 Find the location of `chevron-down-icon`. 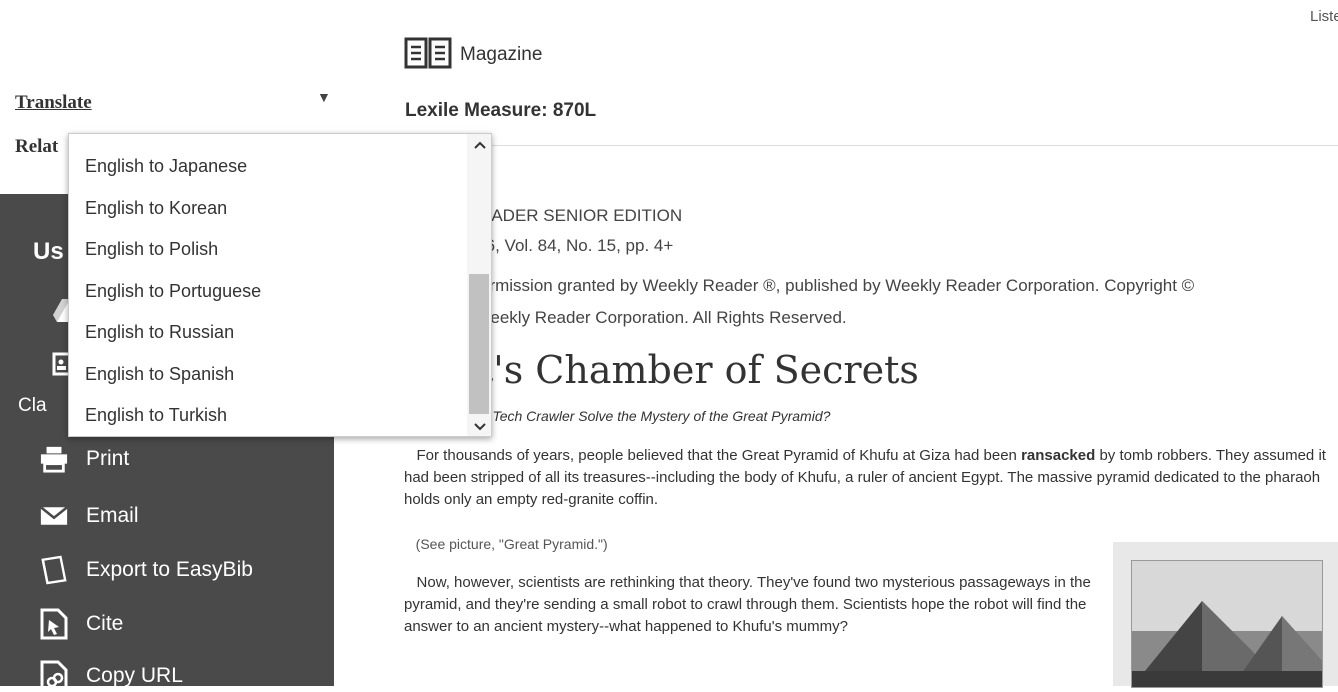

chevron-down-icon is located at coordinates (480, 427).